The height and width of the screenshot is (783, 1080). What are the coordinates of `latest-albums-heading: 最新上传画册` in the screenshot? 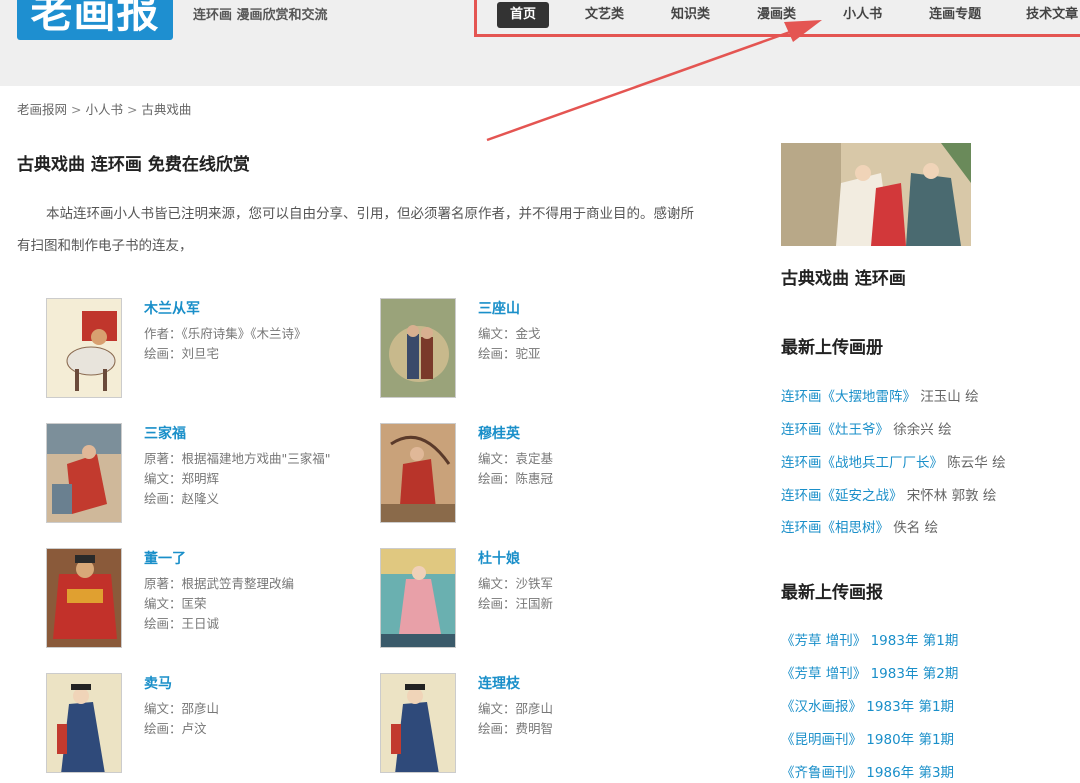 It's located at (832, 348).